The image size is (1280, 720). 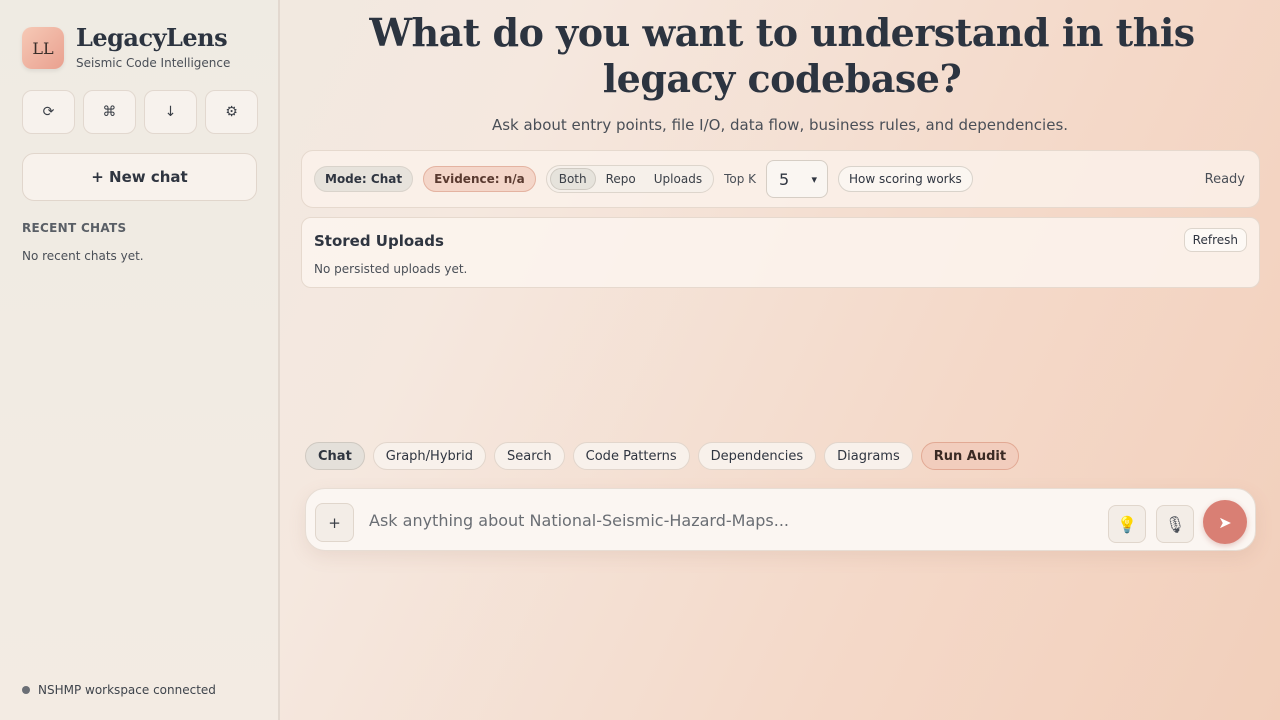 I want to click on refresh-icon: ⟳, so click(x=48, y=112).